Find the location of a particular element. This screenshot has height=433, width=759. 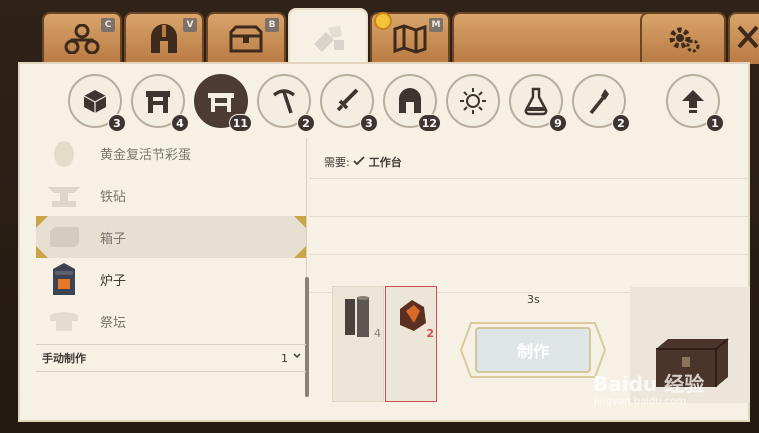

map-icon is located at coordinates (410, 39).